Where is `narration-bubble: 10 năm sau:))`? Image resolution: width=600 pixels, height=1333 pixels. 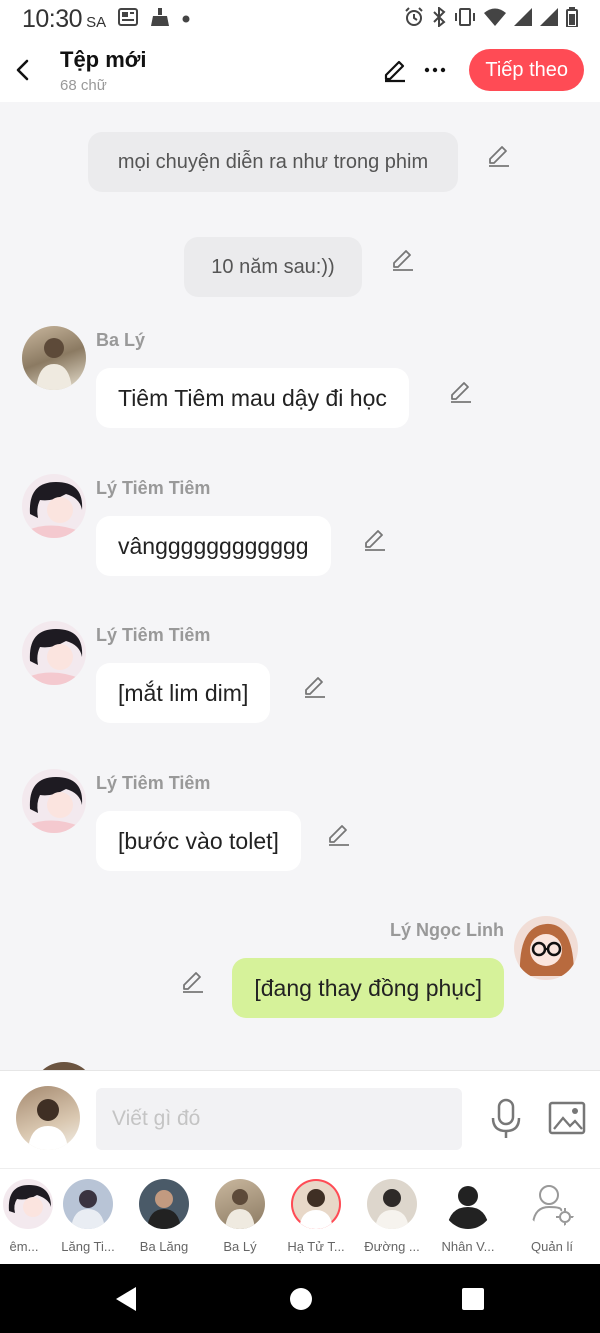
narration-bubble: 10 năm sau:)) is located at coordinates (273, 267).